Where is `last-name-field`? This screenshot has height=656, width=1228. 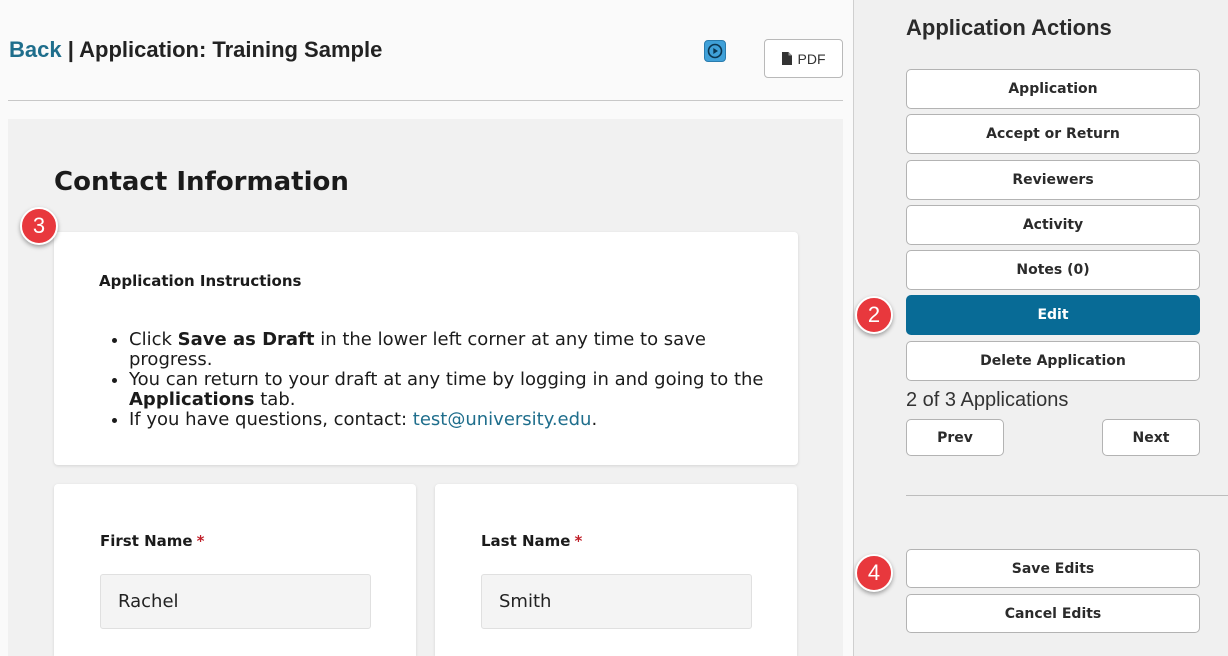 last-name-field is located at coordinates (616, 601).